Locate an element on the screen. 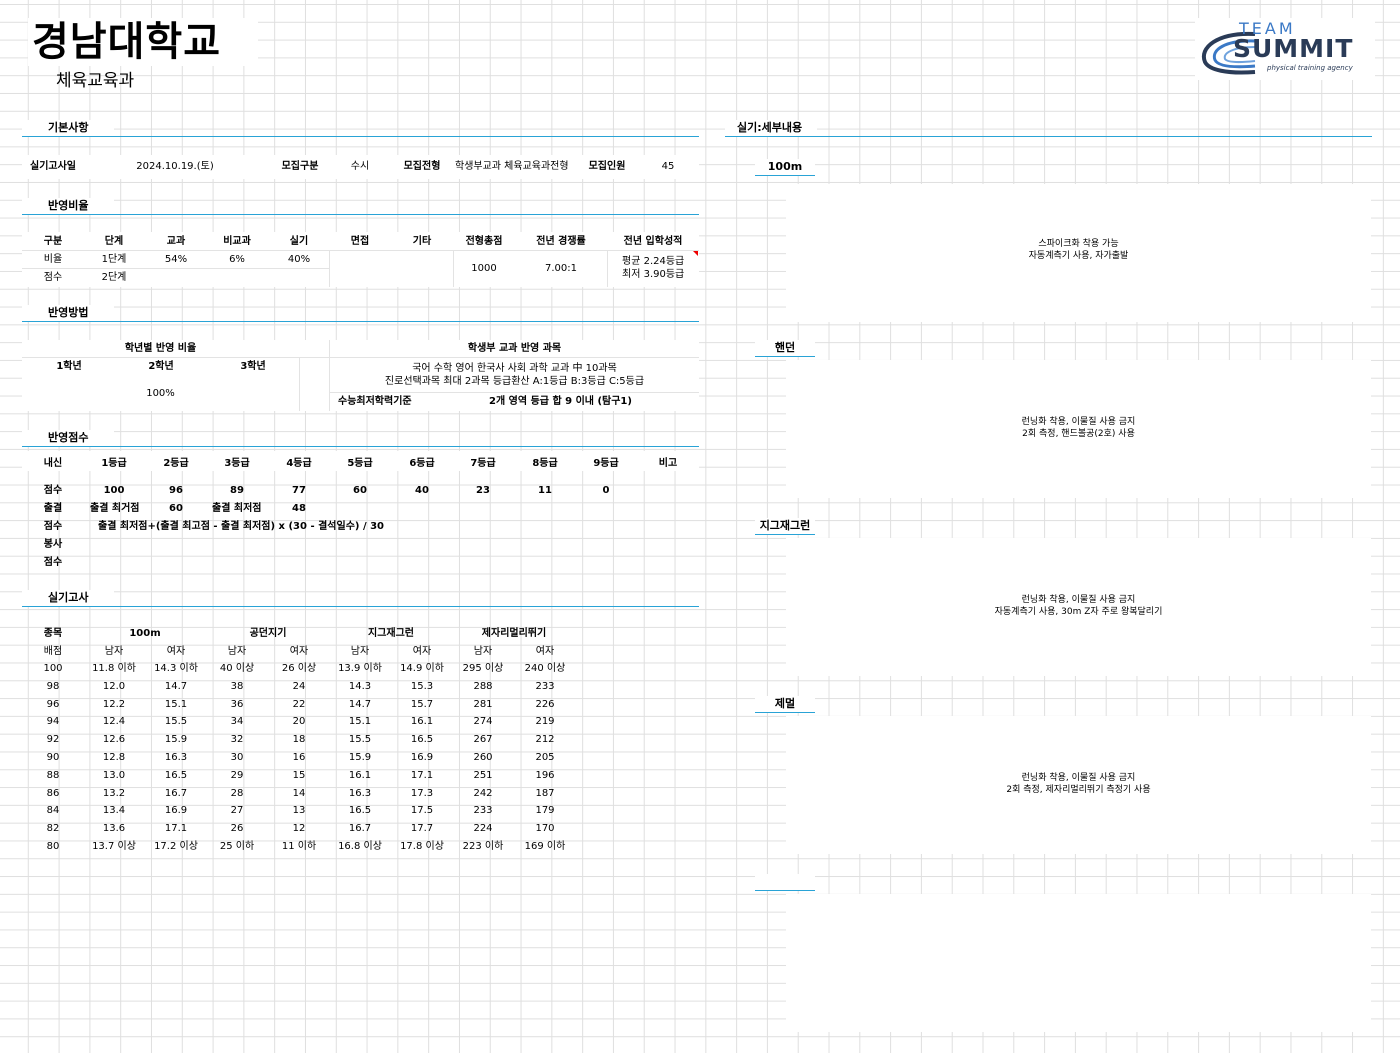  ratio-cell: 40% is located at coordinates (299, 259).